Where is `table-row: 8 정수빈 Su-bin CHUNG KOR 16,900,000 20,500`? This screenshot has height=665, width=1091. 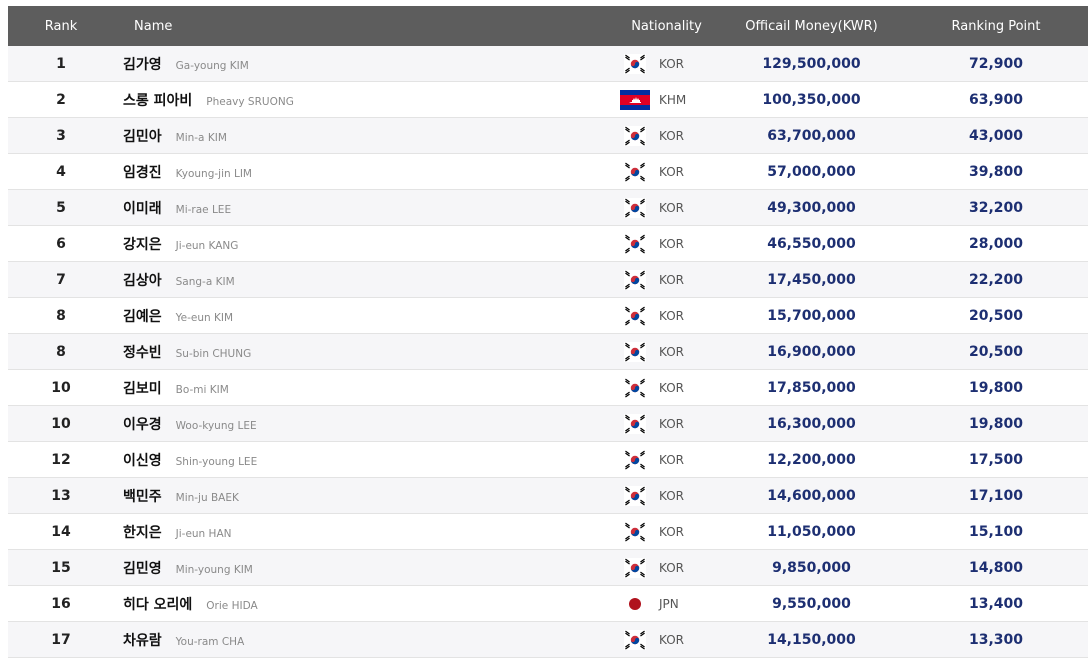 table-row: 8 정수빈 Su-bin CHUNG KOR 16,900,000 20,500 is located at coordinates (548, 352).